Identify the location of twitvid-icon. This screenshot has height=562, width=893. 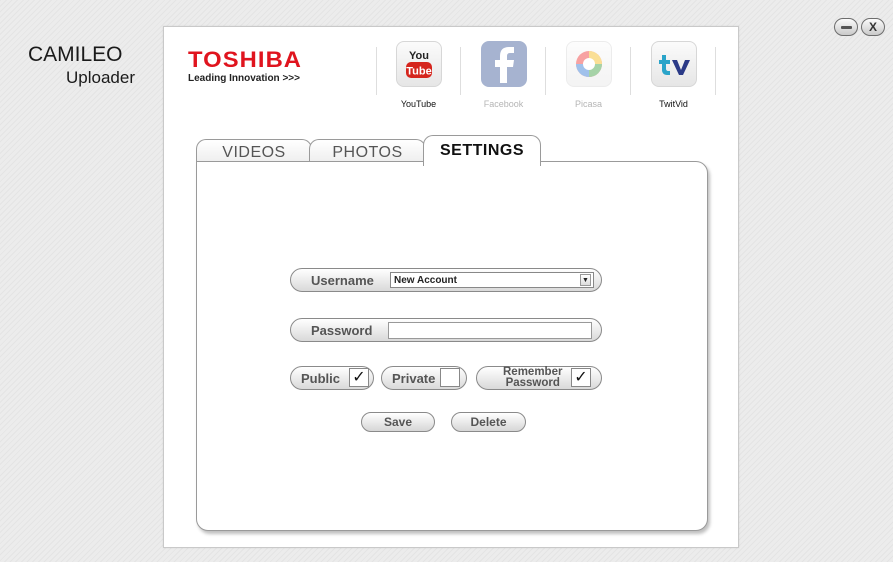
(673, 64).